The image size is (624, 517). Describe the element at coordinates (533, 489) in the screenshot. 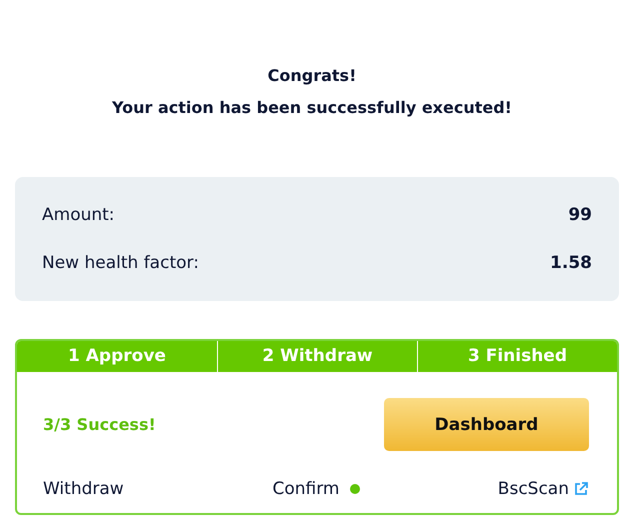

I see `explorer-link: BscScan` at that location.